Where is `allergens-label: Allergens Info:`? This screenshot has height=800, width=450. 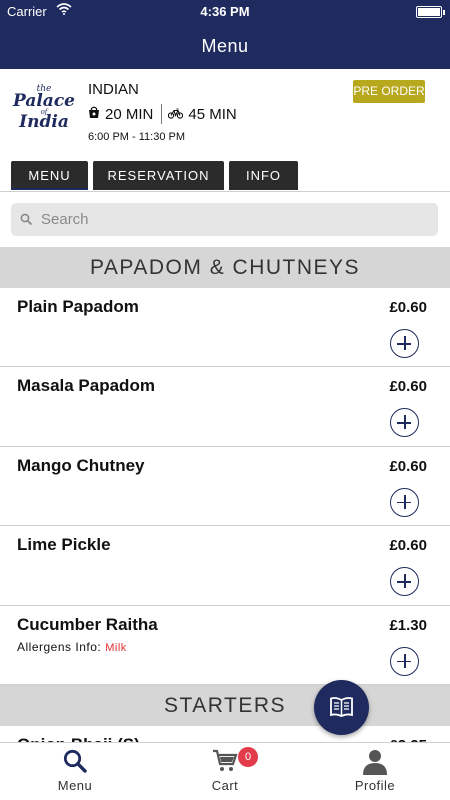 allergens-label: Allergens Info: is located at coordinates (59, 646).